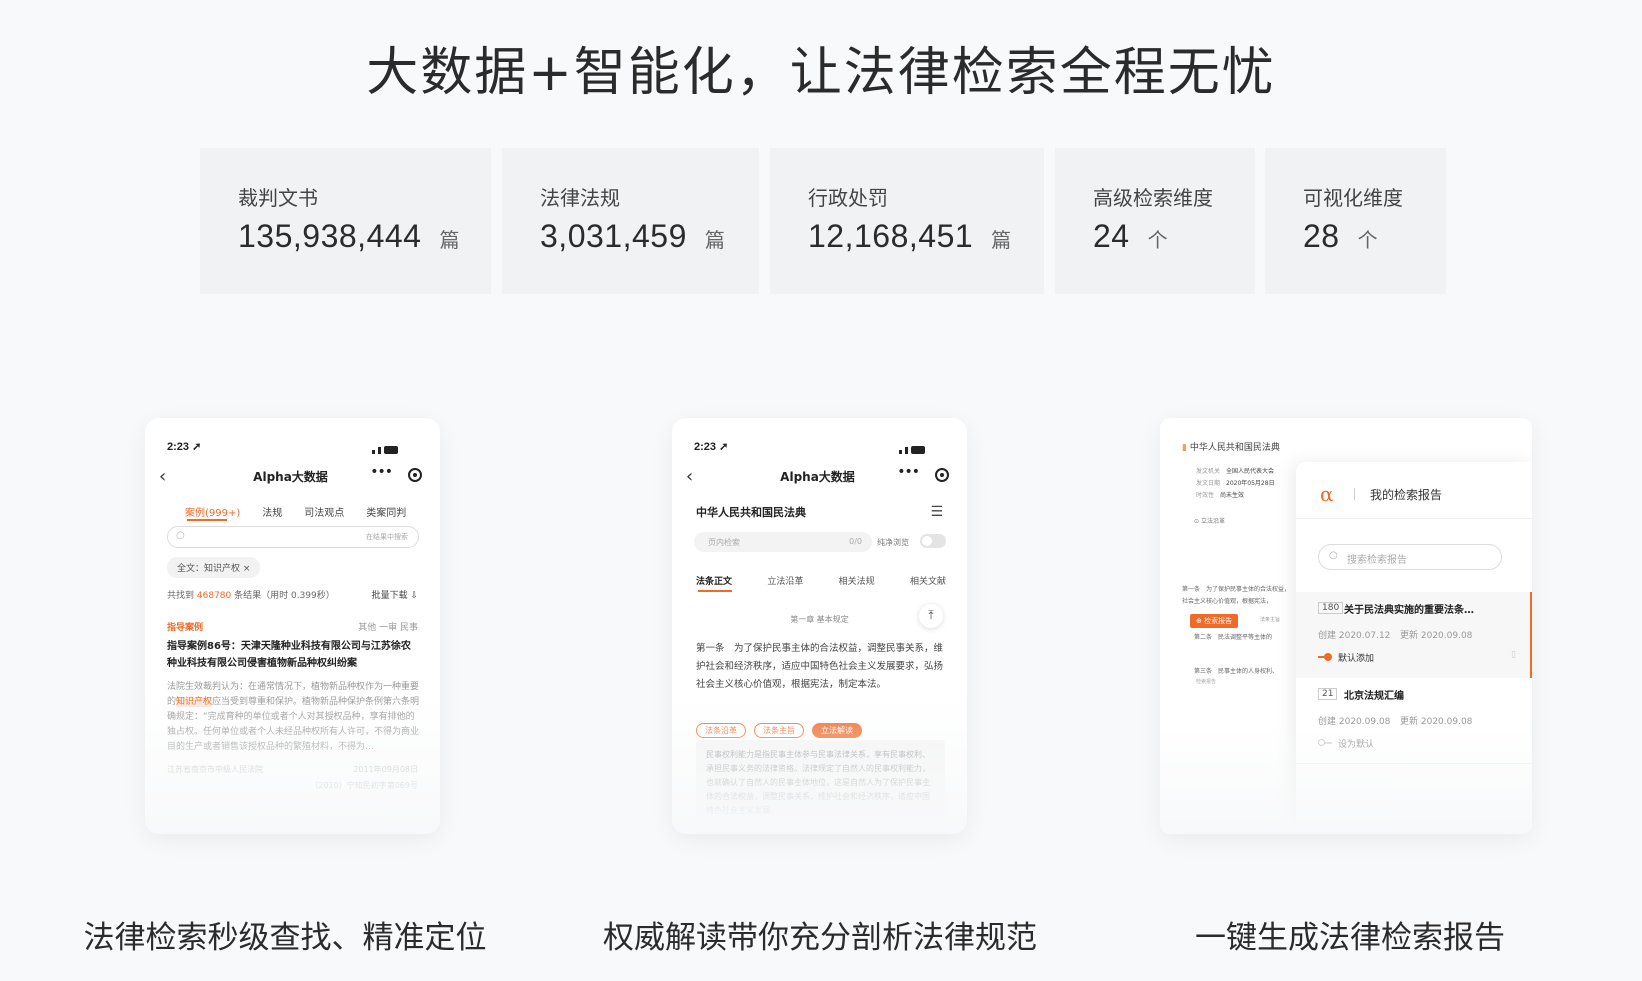  Describe the element at coordinates (855, 541) in the screenshot. I see `search-count: 0/0` at that location.